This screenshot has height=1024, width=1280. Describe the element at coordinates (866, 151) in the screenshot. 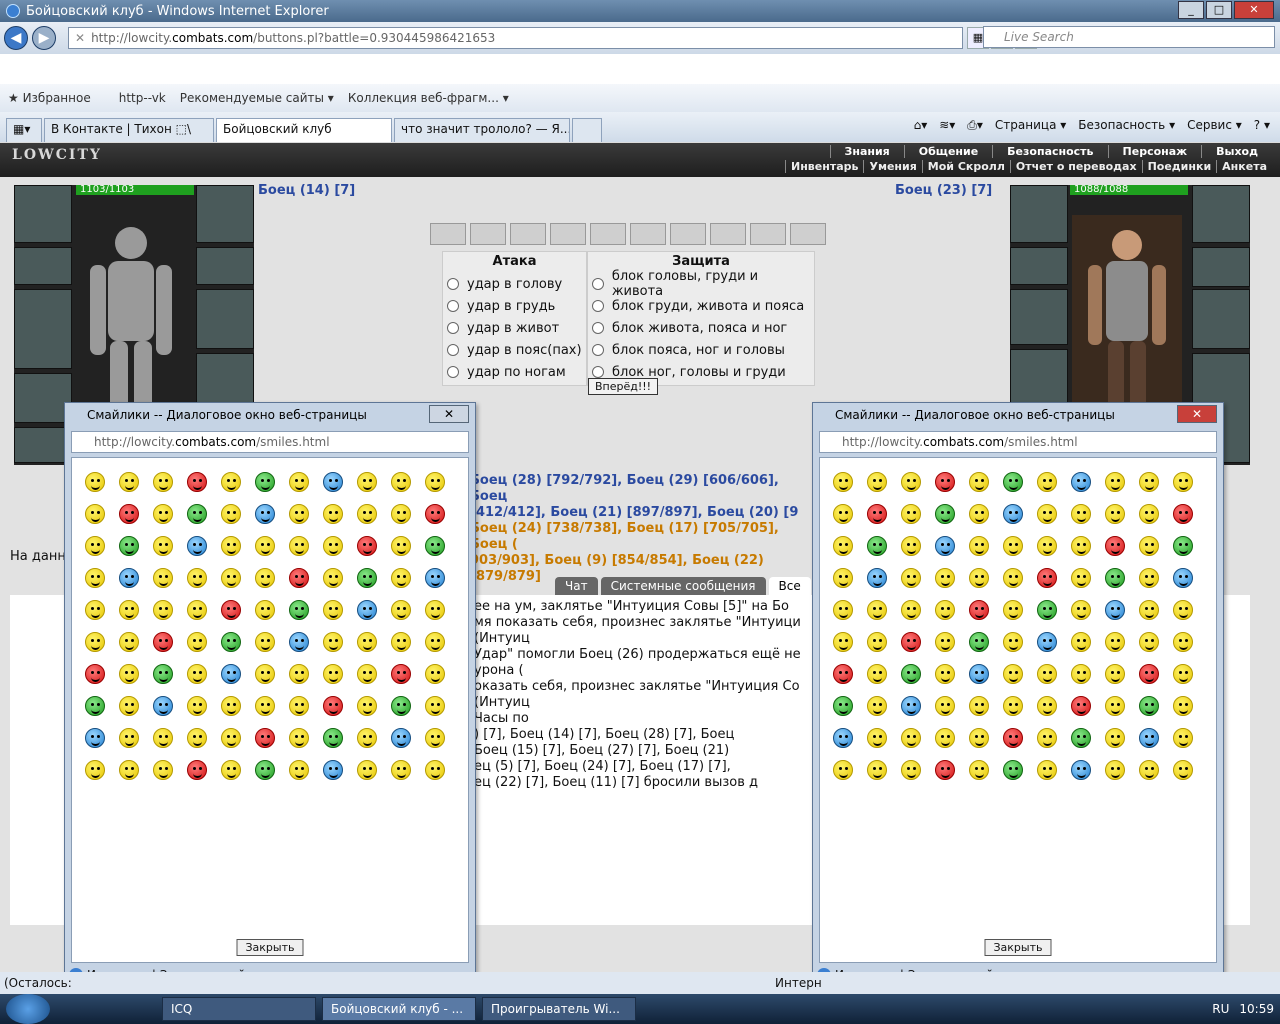

I see `menu-knowledge: Знания` at that location.